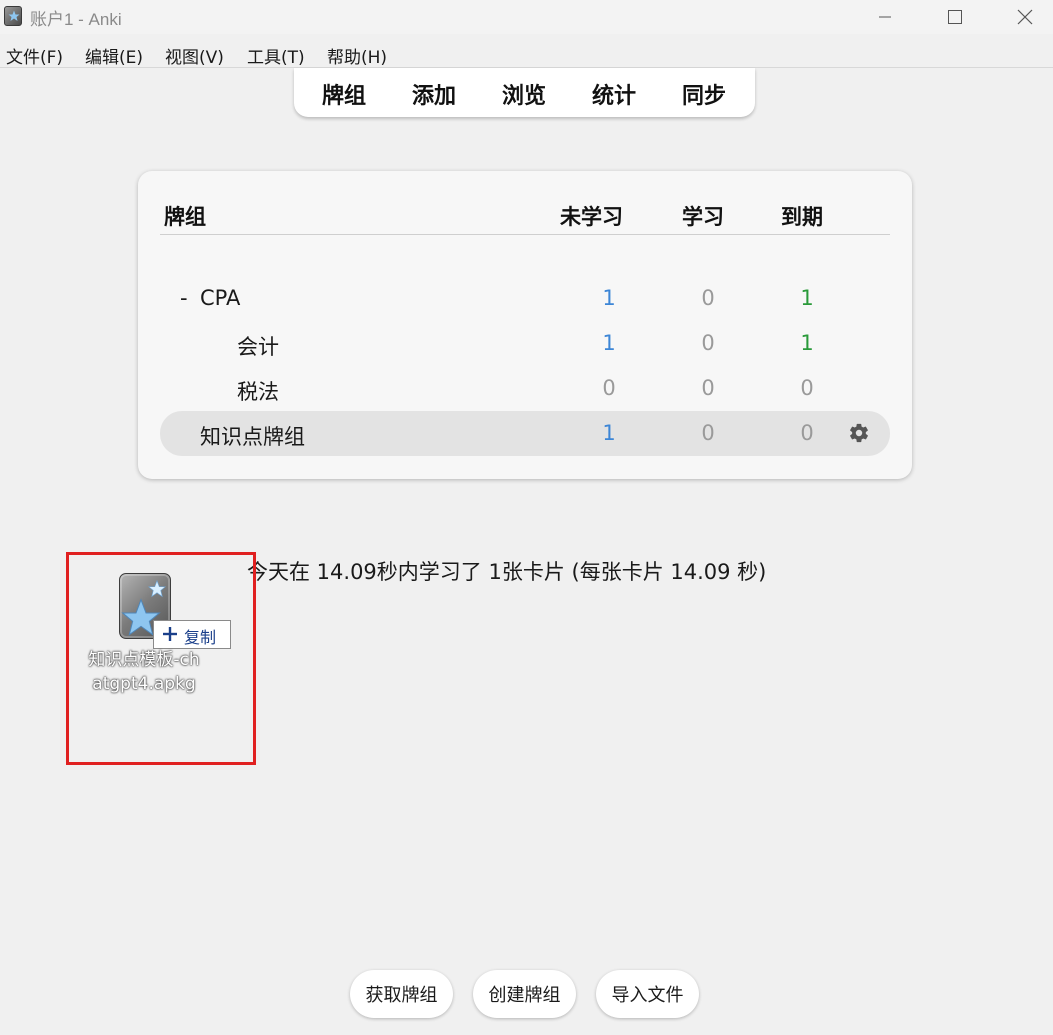  Describe the element at coordinates (220, 298) in the screenshot. I see `deck-name: CPA` at that location.